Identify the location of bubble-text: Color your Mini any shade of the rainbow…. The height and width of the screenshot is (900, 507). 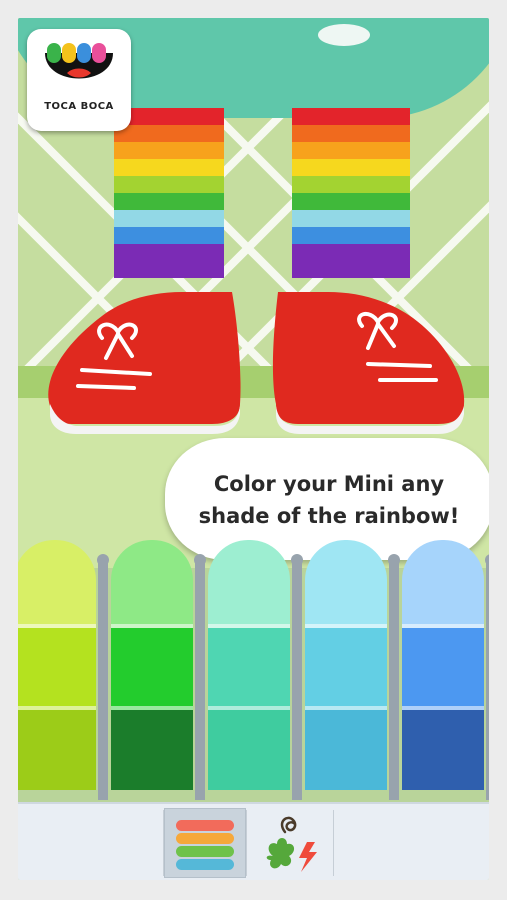
(327, 500).